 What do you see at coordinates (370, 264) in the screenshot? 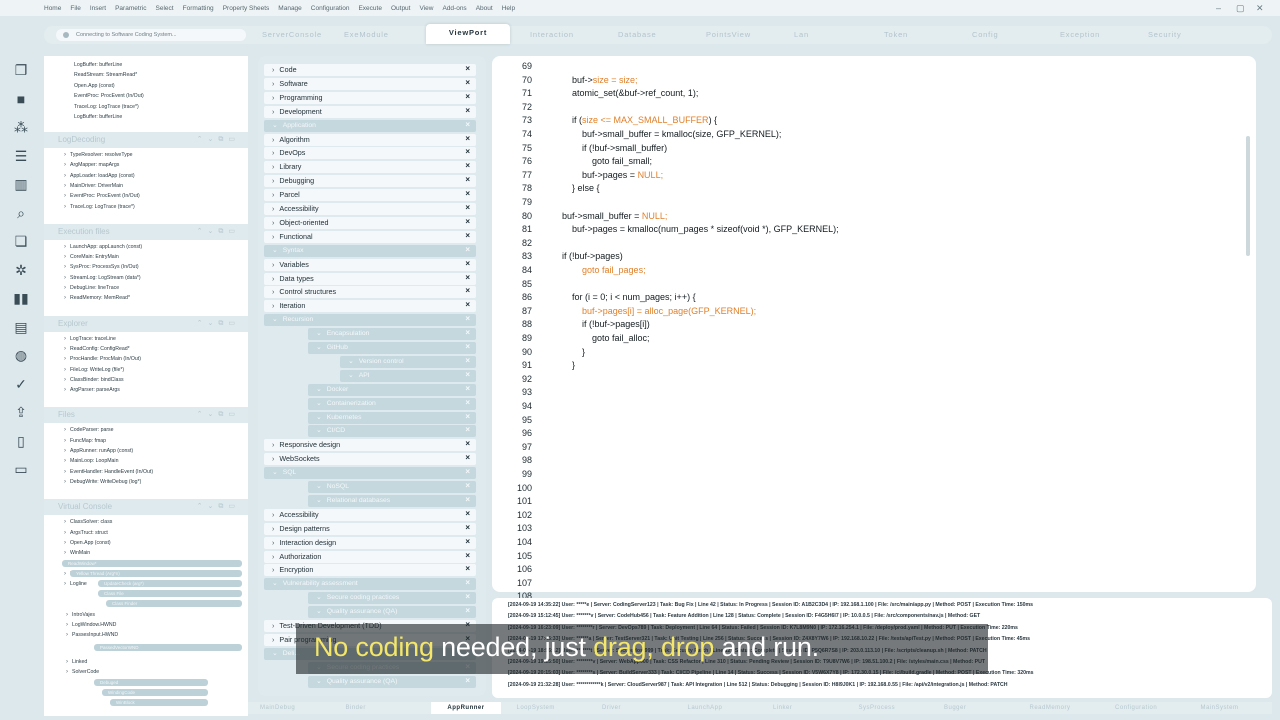
I see `category-variables: Variables ×` at bounding box center [370, 264].